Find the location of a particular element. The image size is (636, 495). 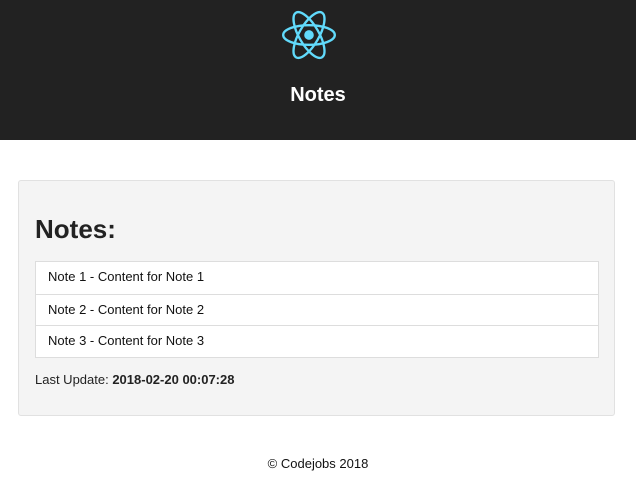

footer: © Codejobs 2018 is located at coordinates (318, 464).